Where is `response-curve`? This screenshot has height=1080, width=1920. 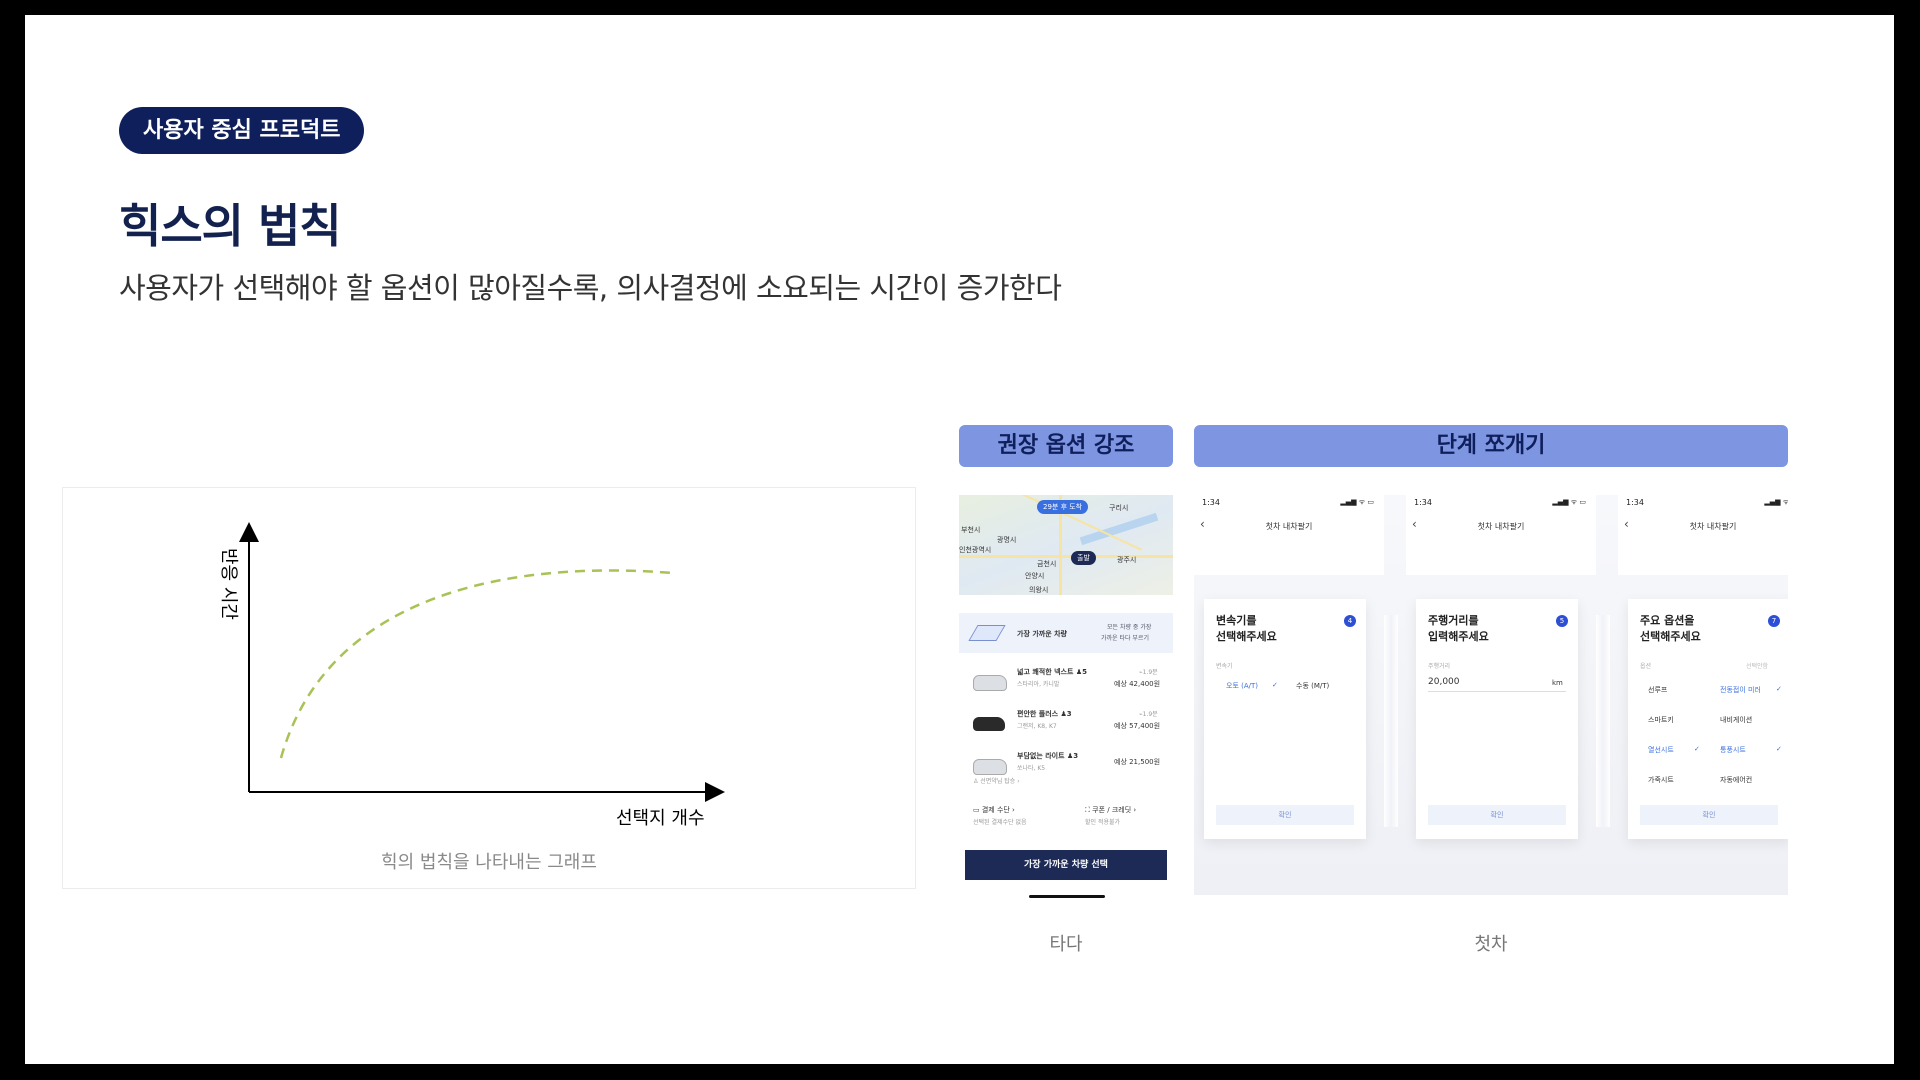 response-curve is located at coordinates (476, 664).